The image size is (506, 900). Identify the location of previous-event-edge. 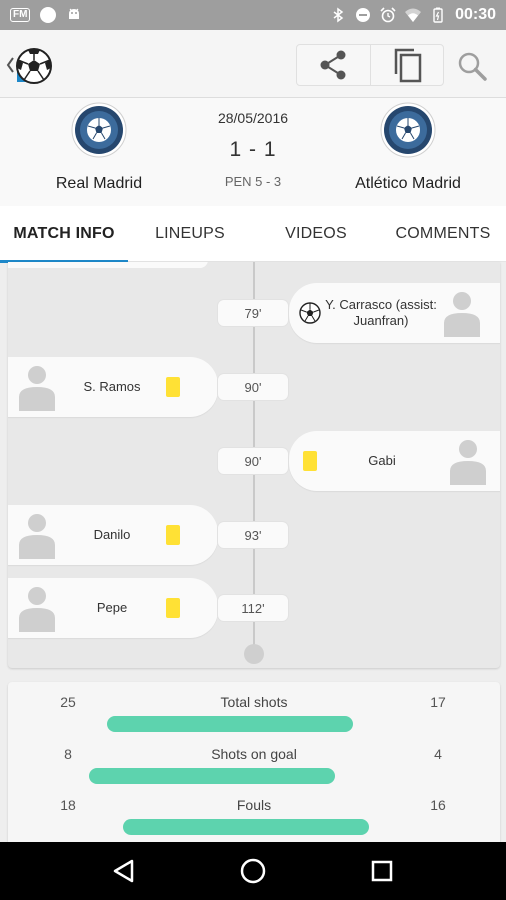
(108, 265).